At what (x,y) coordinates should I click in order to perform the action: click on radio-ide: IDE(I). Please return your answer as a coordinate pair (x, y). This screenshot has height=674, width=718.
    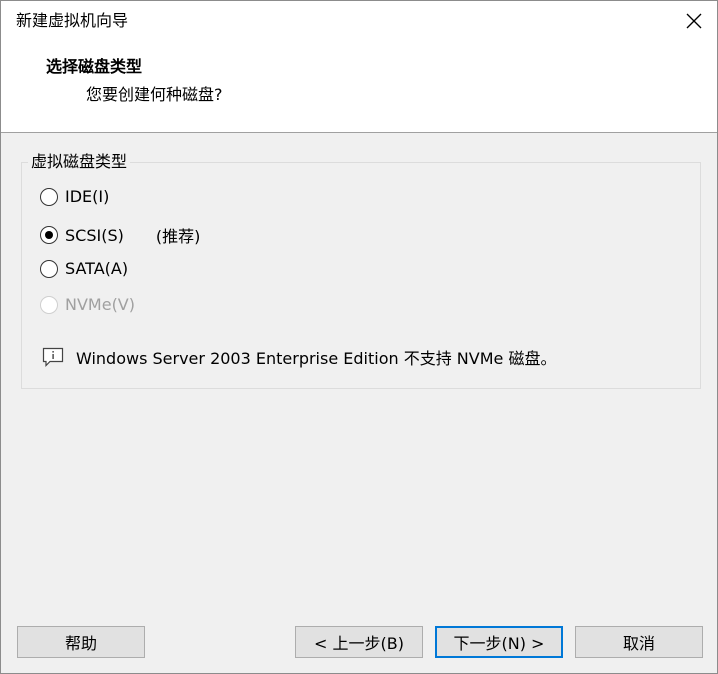
    Looking at the image, I should click on (74, 196).